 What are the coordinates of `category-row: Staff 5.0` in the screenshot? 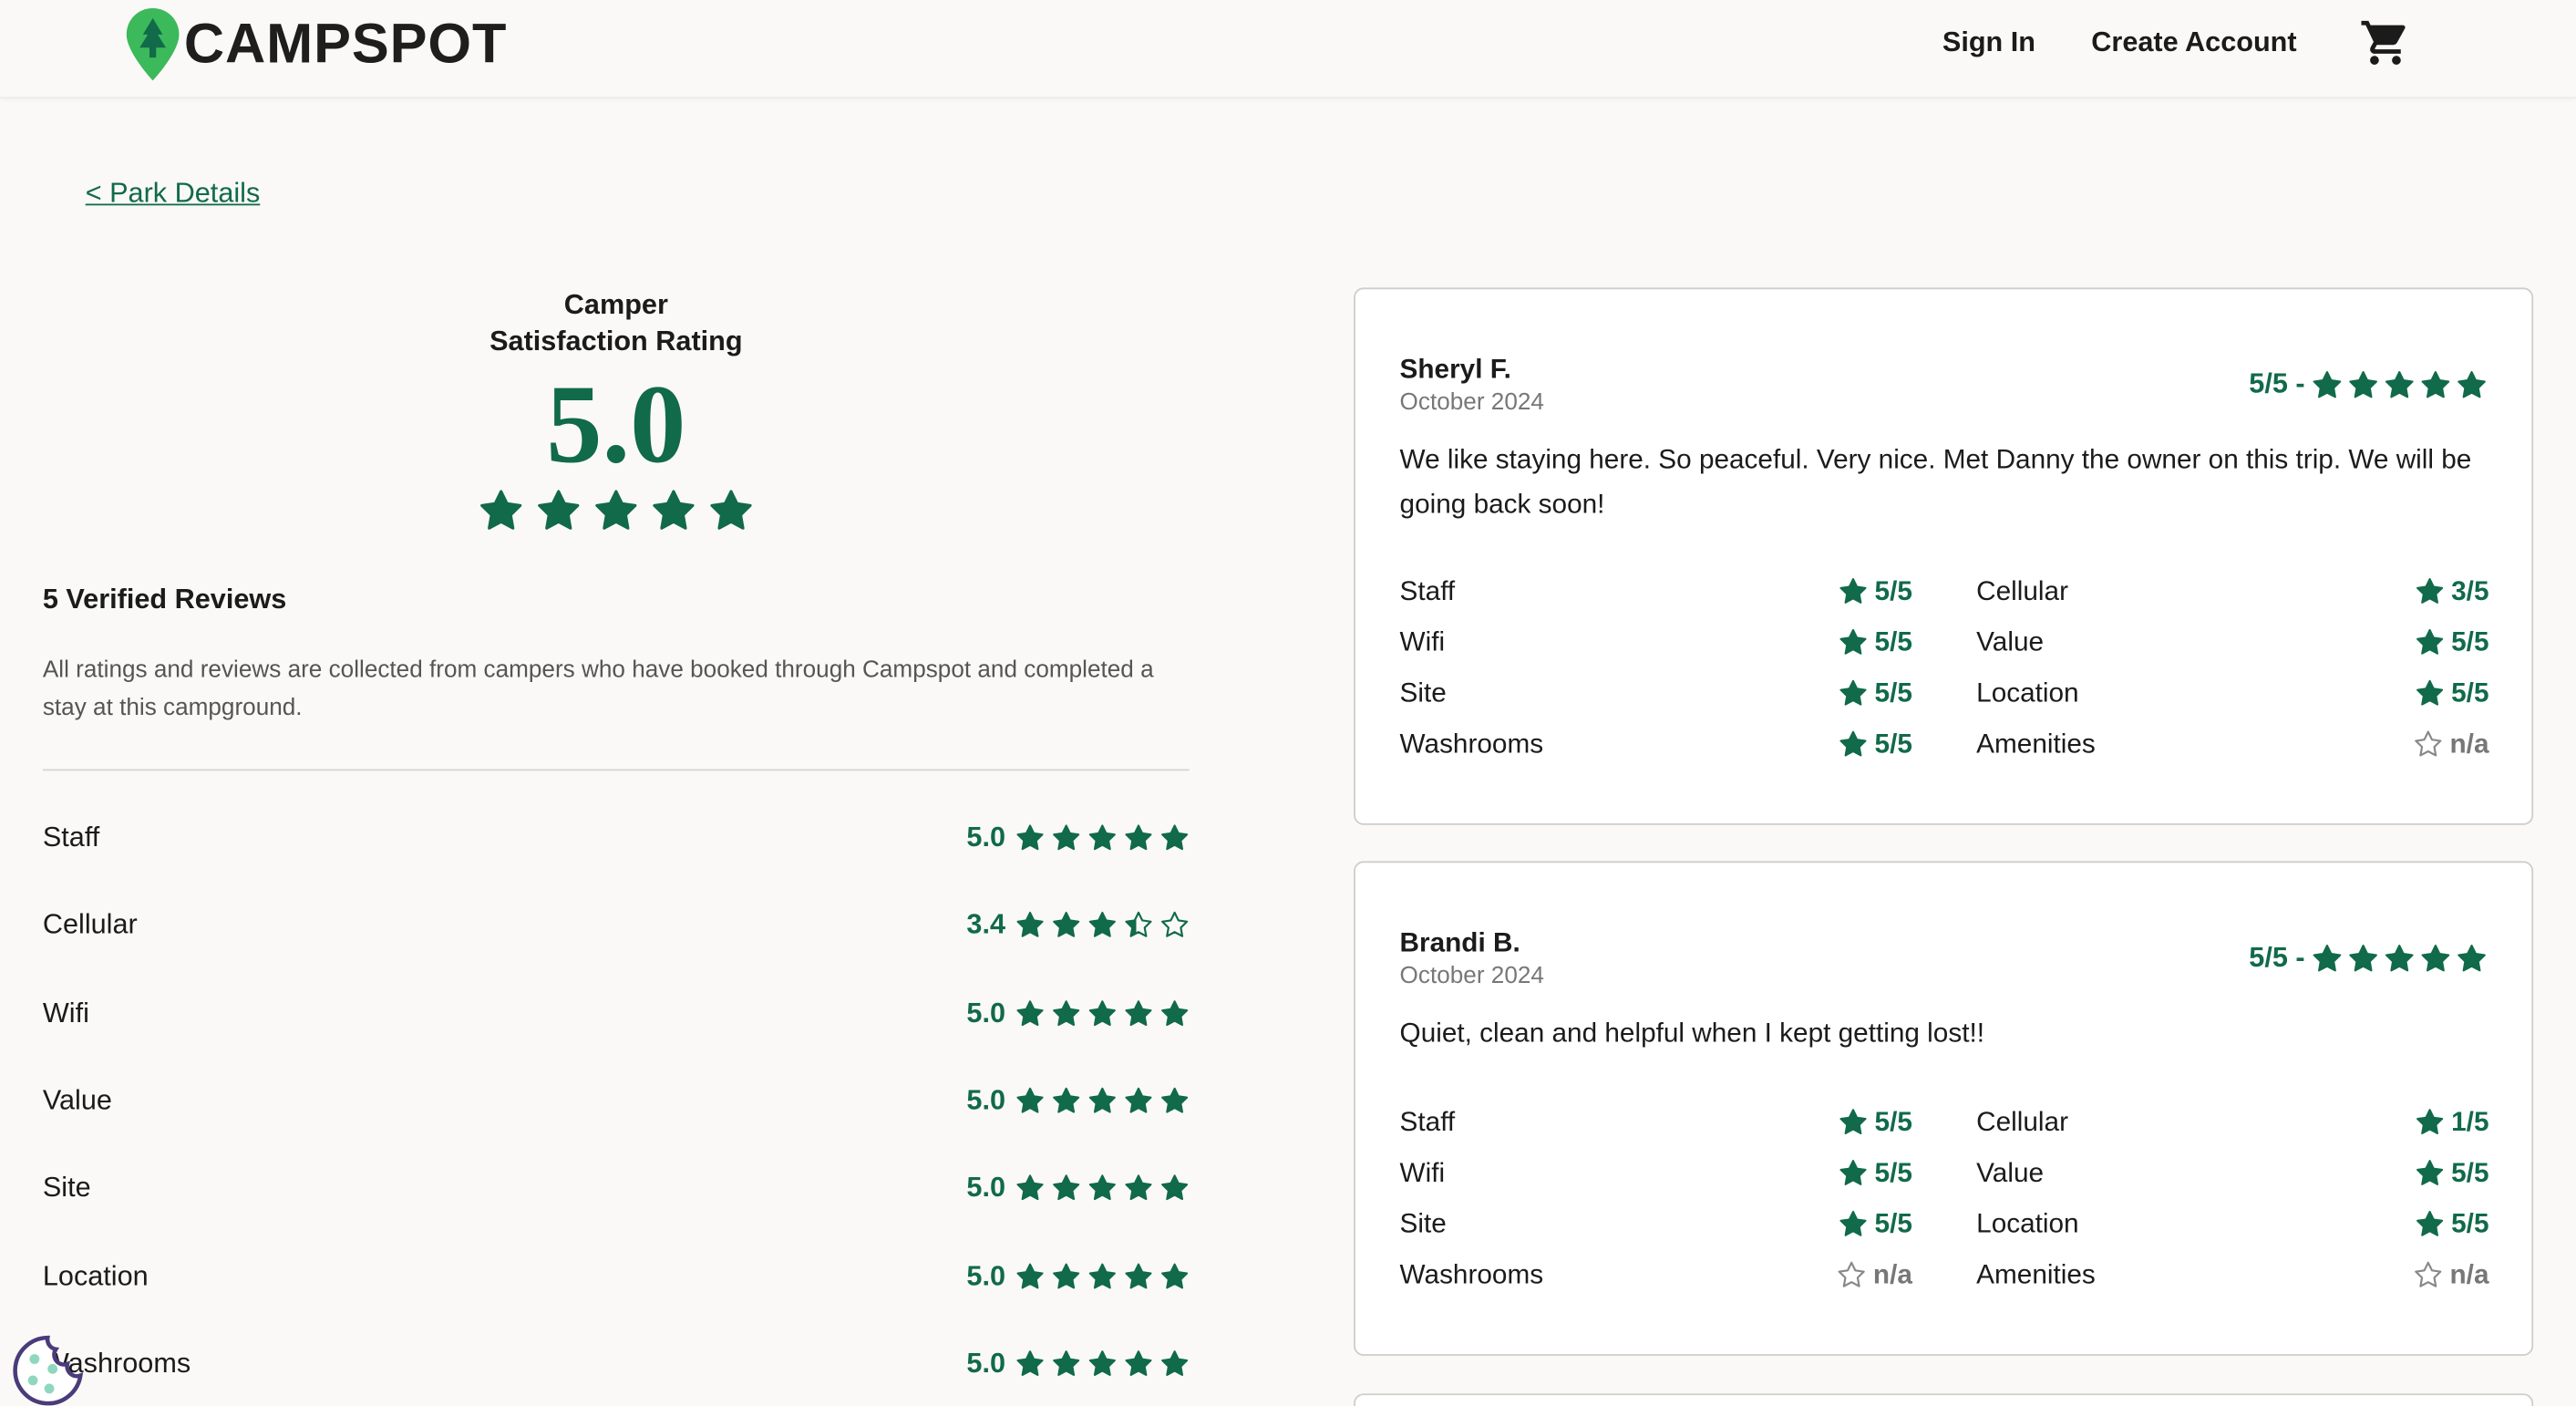 It's located at (616, 838).